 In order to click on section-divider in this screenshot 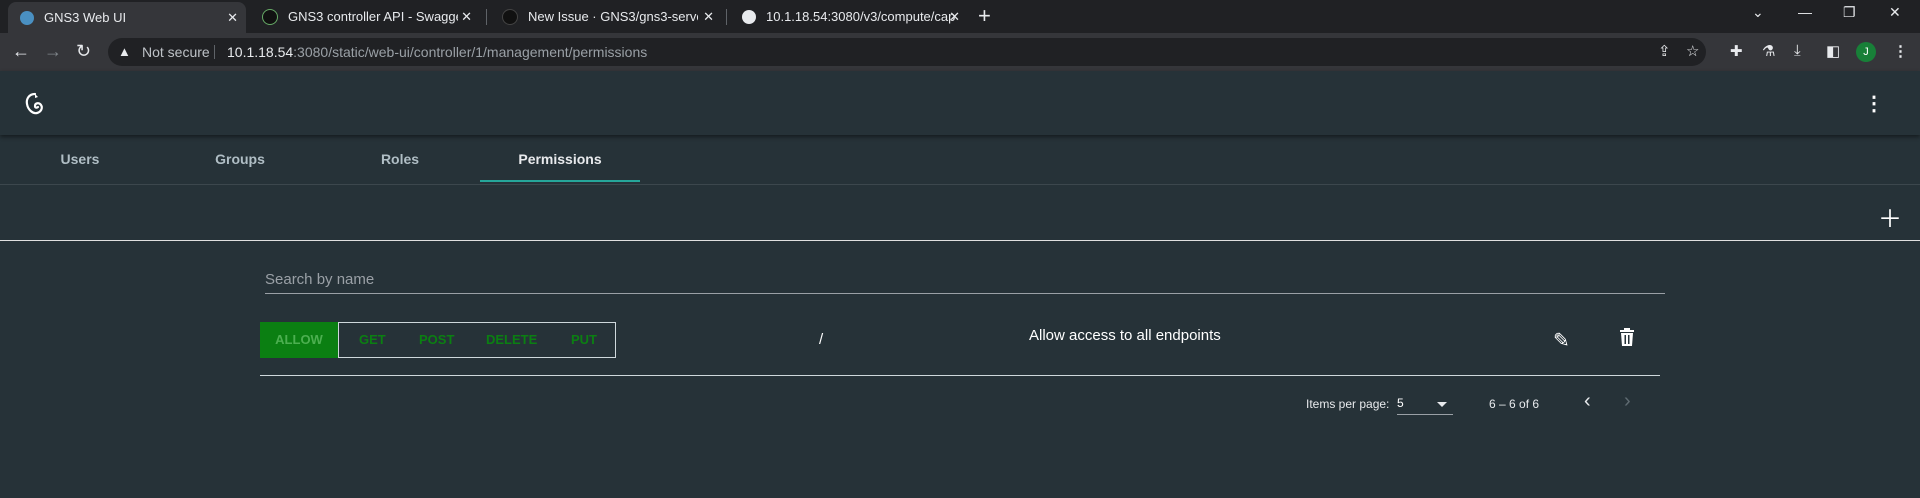, I will do `click(960, 240)`.